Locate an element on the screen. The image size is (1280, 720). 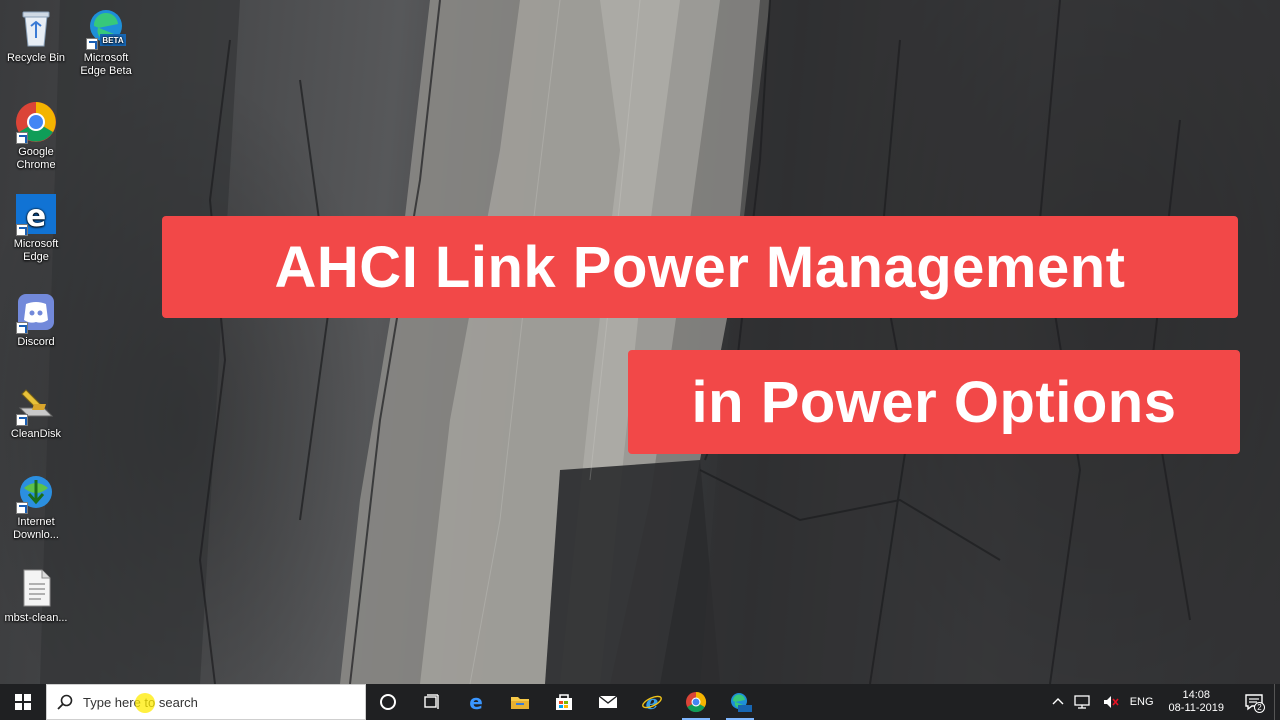
title-banner-line-2: in Power Options is located at coordinates (934, 402).